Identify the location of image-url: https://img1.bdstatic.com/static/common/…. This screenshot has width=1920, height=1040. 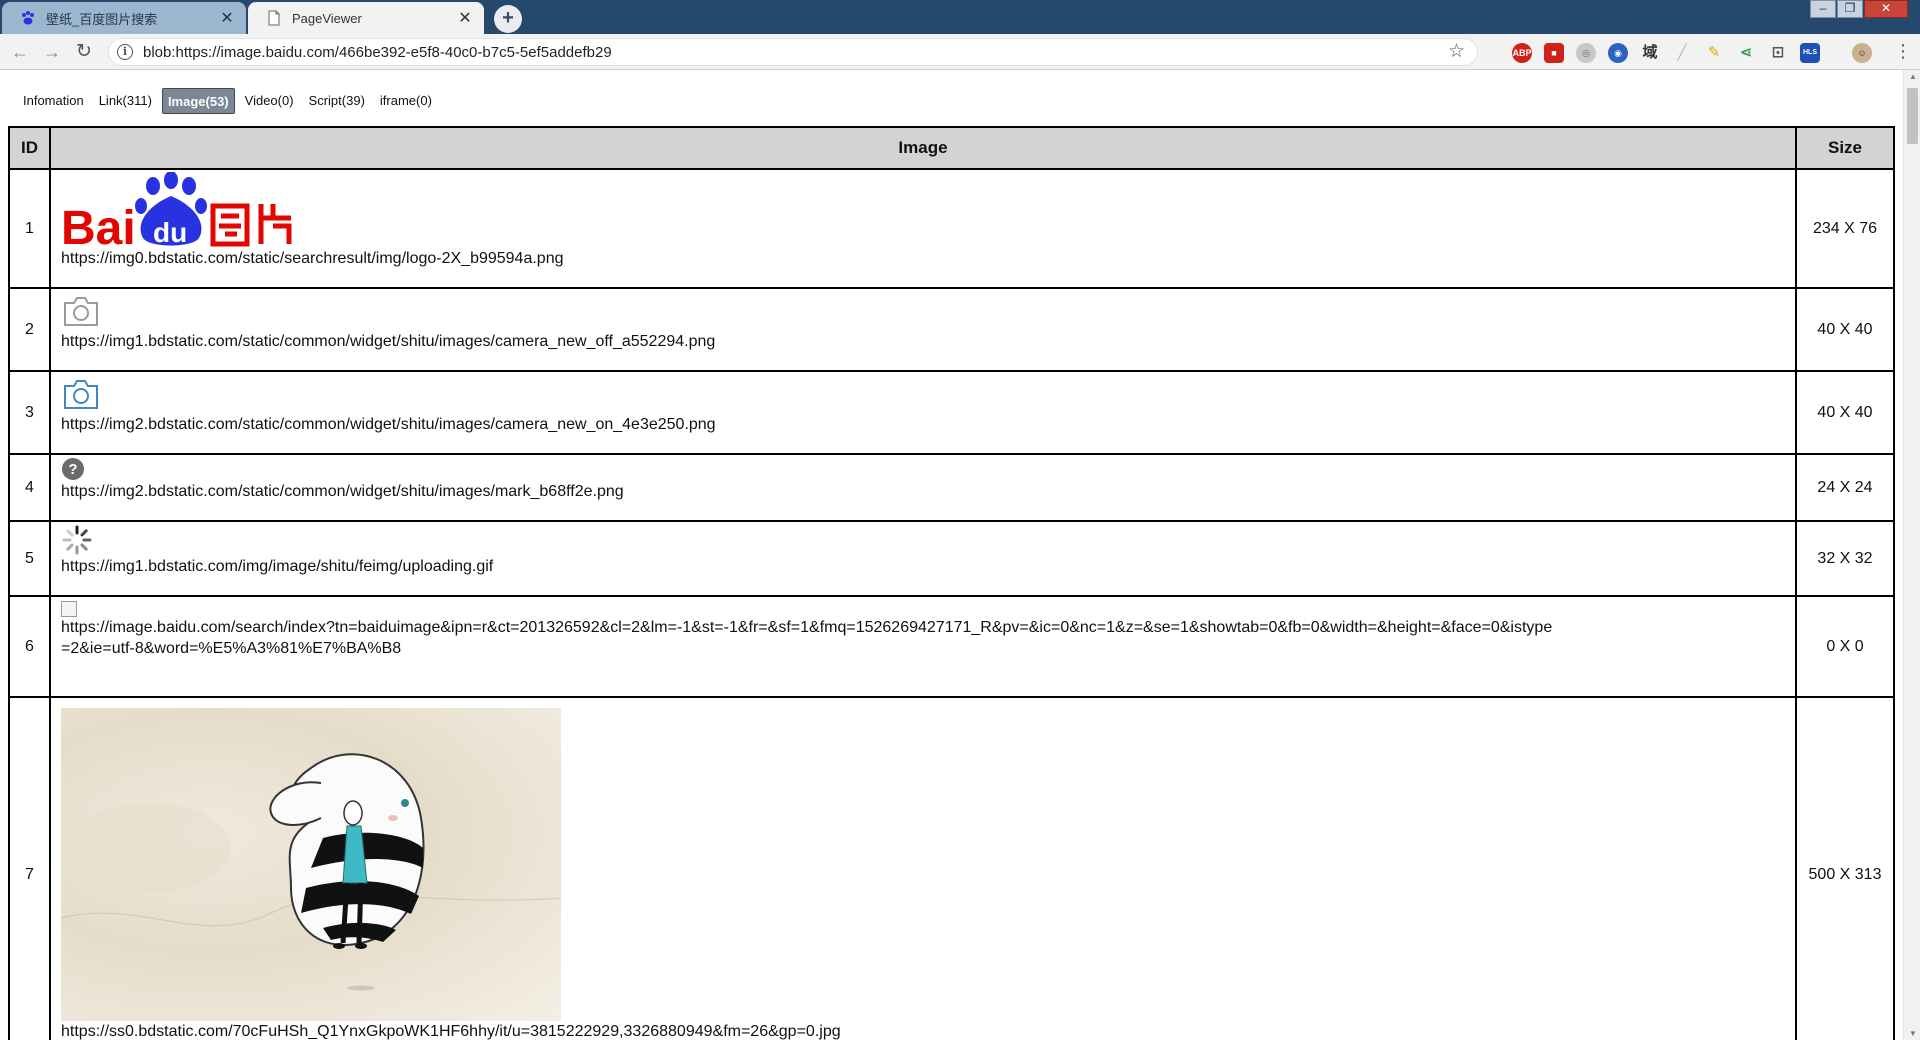
(923, 341).